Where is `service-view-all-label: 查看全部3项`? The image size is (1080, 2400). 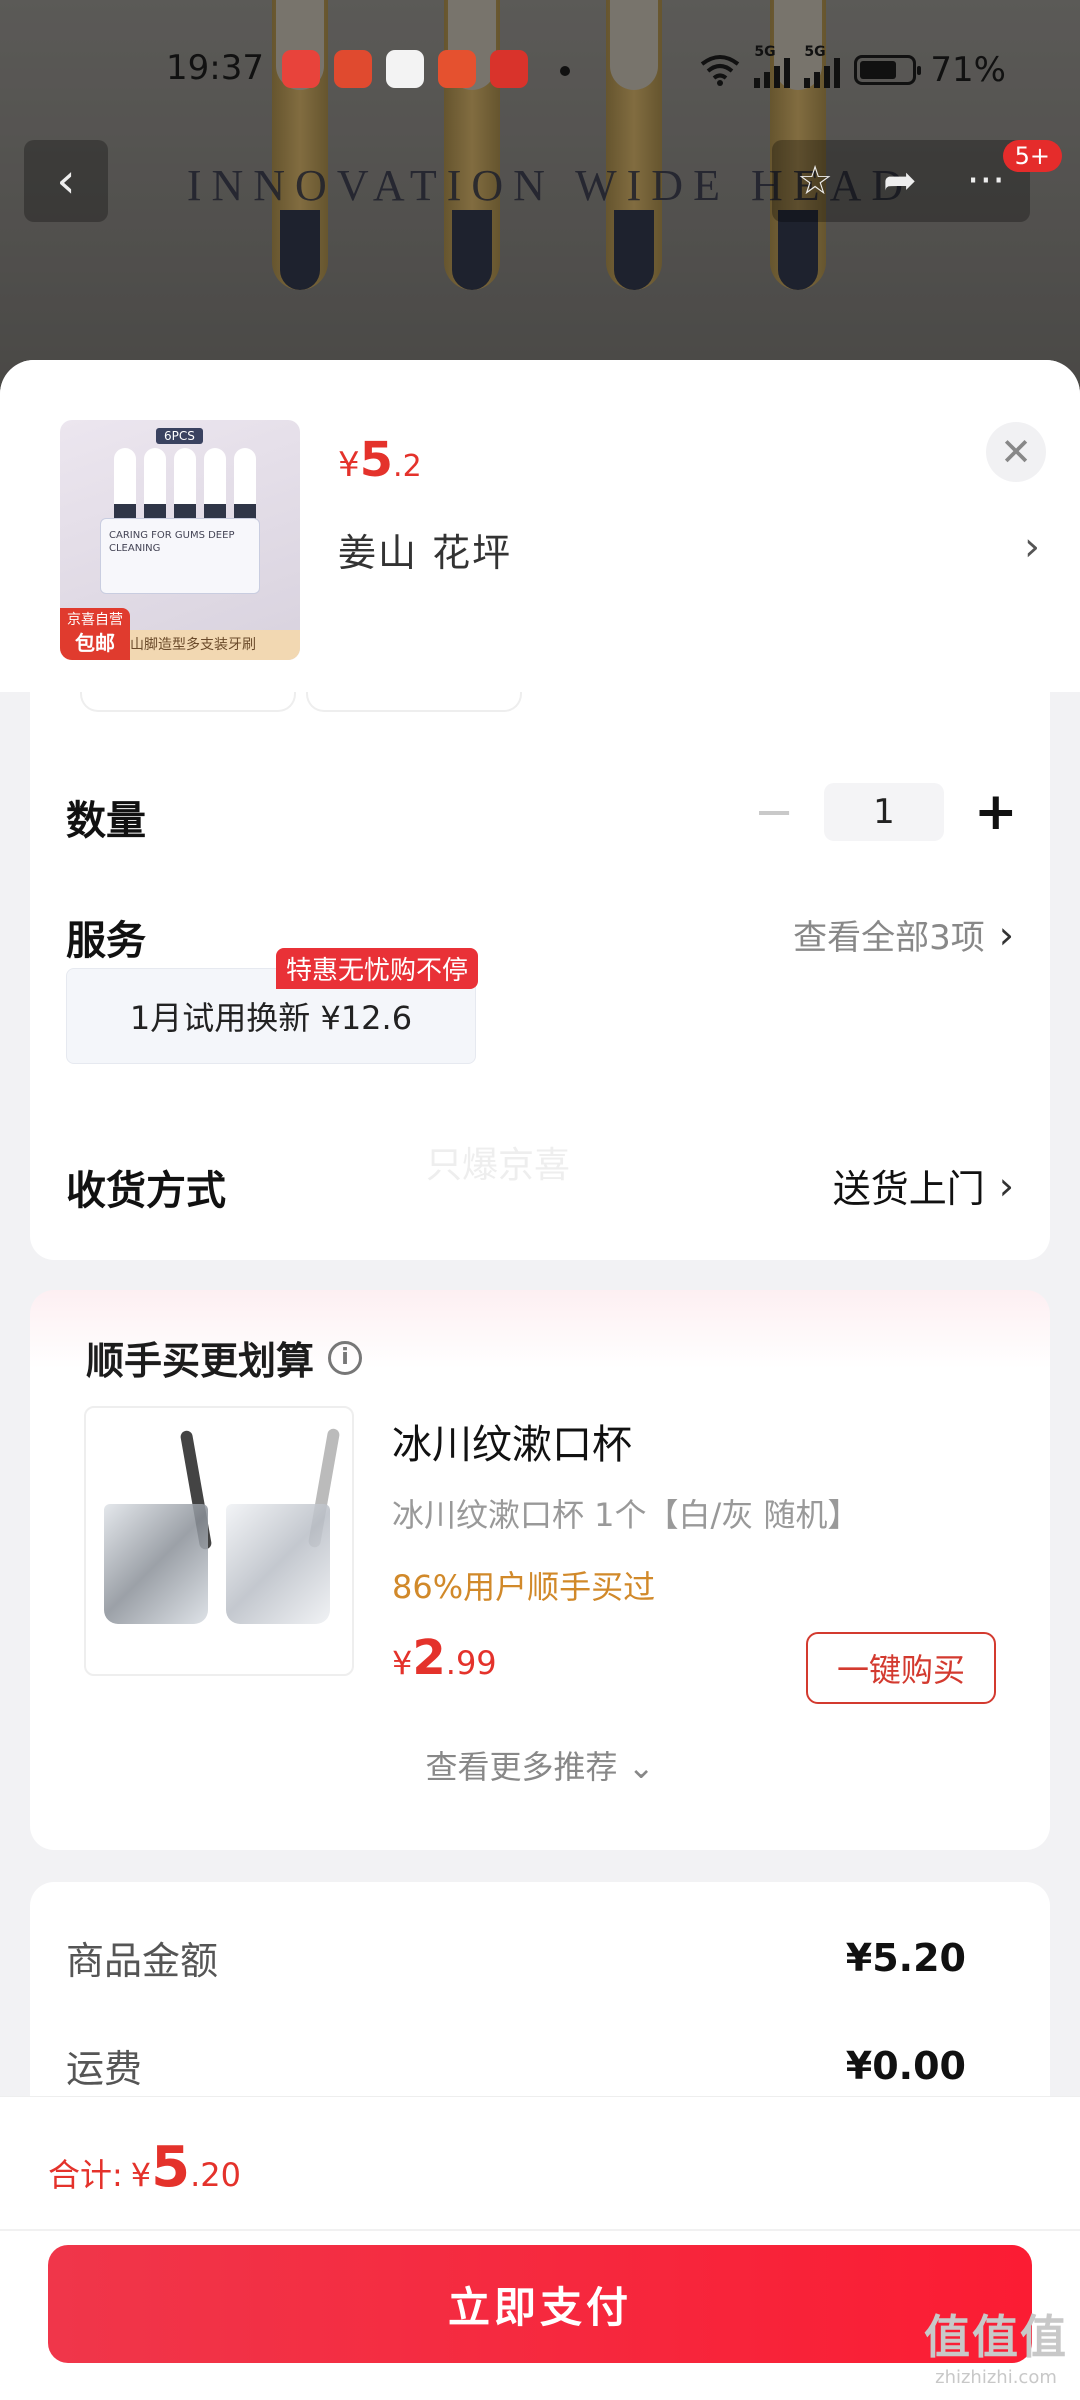 service-view-all-label: 查看全部3项 is located at coordinates (889, 938).